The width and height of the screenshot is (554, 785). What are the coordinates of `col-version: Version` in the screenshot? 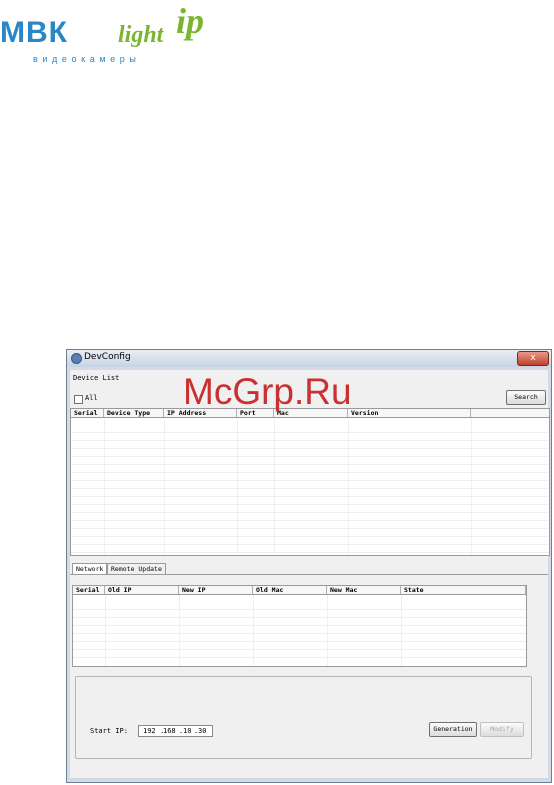 It's located at (409, 413).